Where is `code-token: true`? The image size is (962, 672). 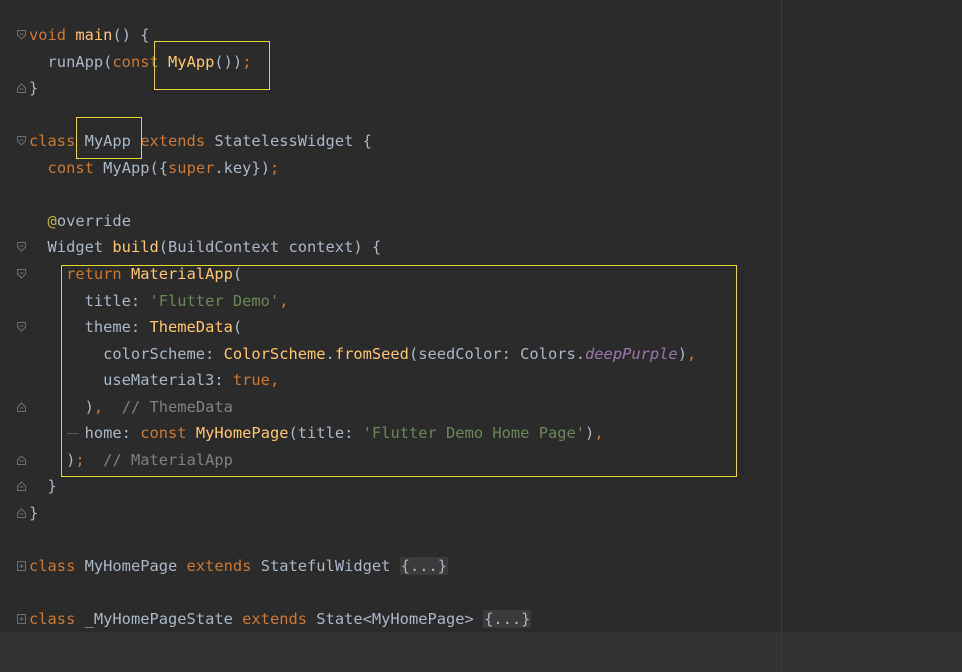
code-token: true is located at coordinates (251, 380).